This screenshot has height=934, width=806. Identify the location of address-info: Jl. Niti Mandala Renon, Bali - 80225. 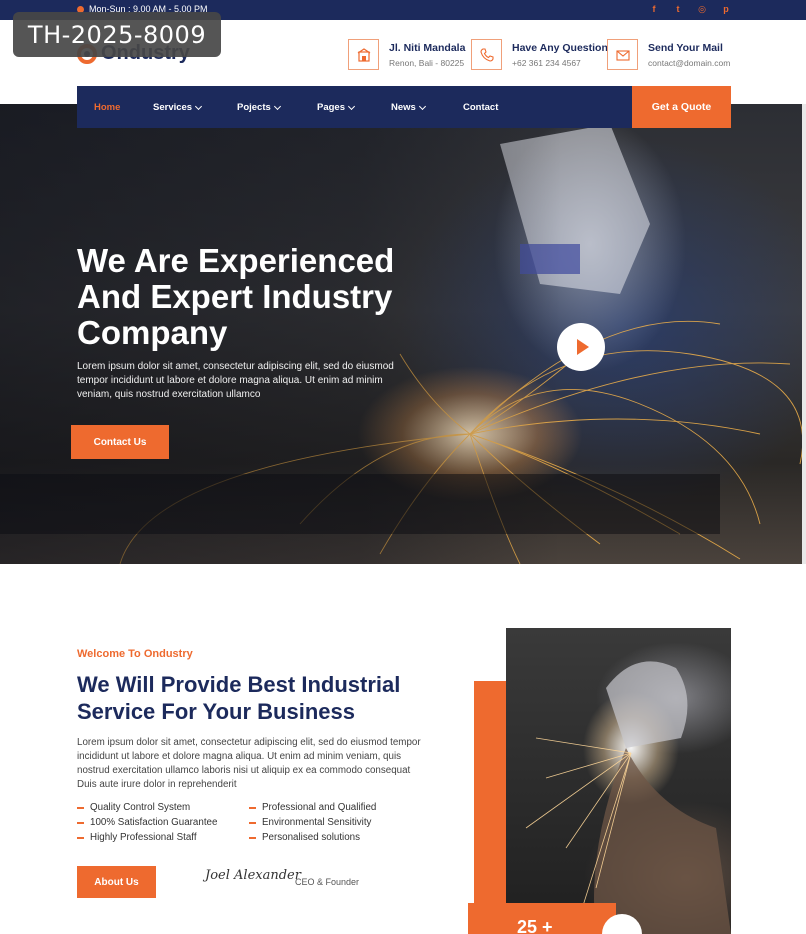
(406, 54).